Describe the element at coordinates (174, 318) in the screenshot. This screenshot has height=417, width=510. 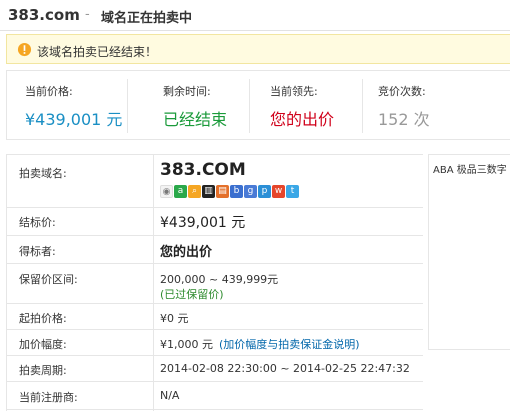
I see `start-price-value: ¥0 元` at that location.